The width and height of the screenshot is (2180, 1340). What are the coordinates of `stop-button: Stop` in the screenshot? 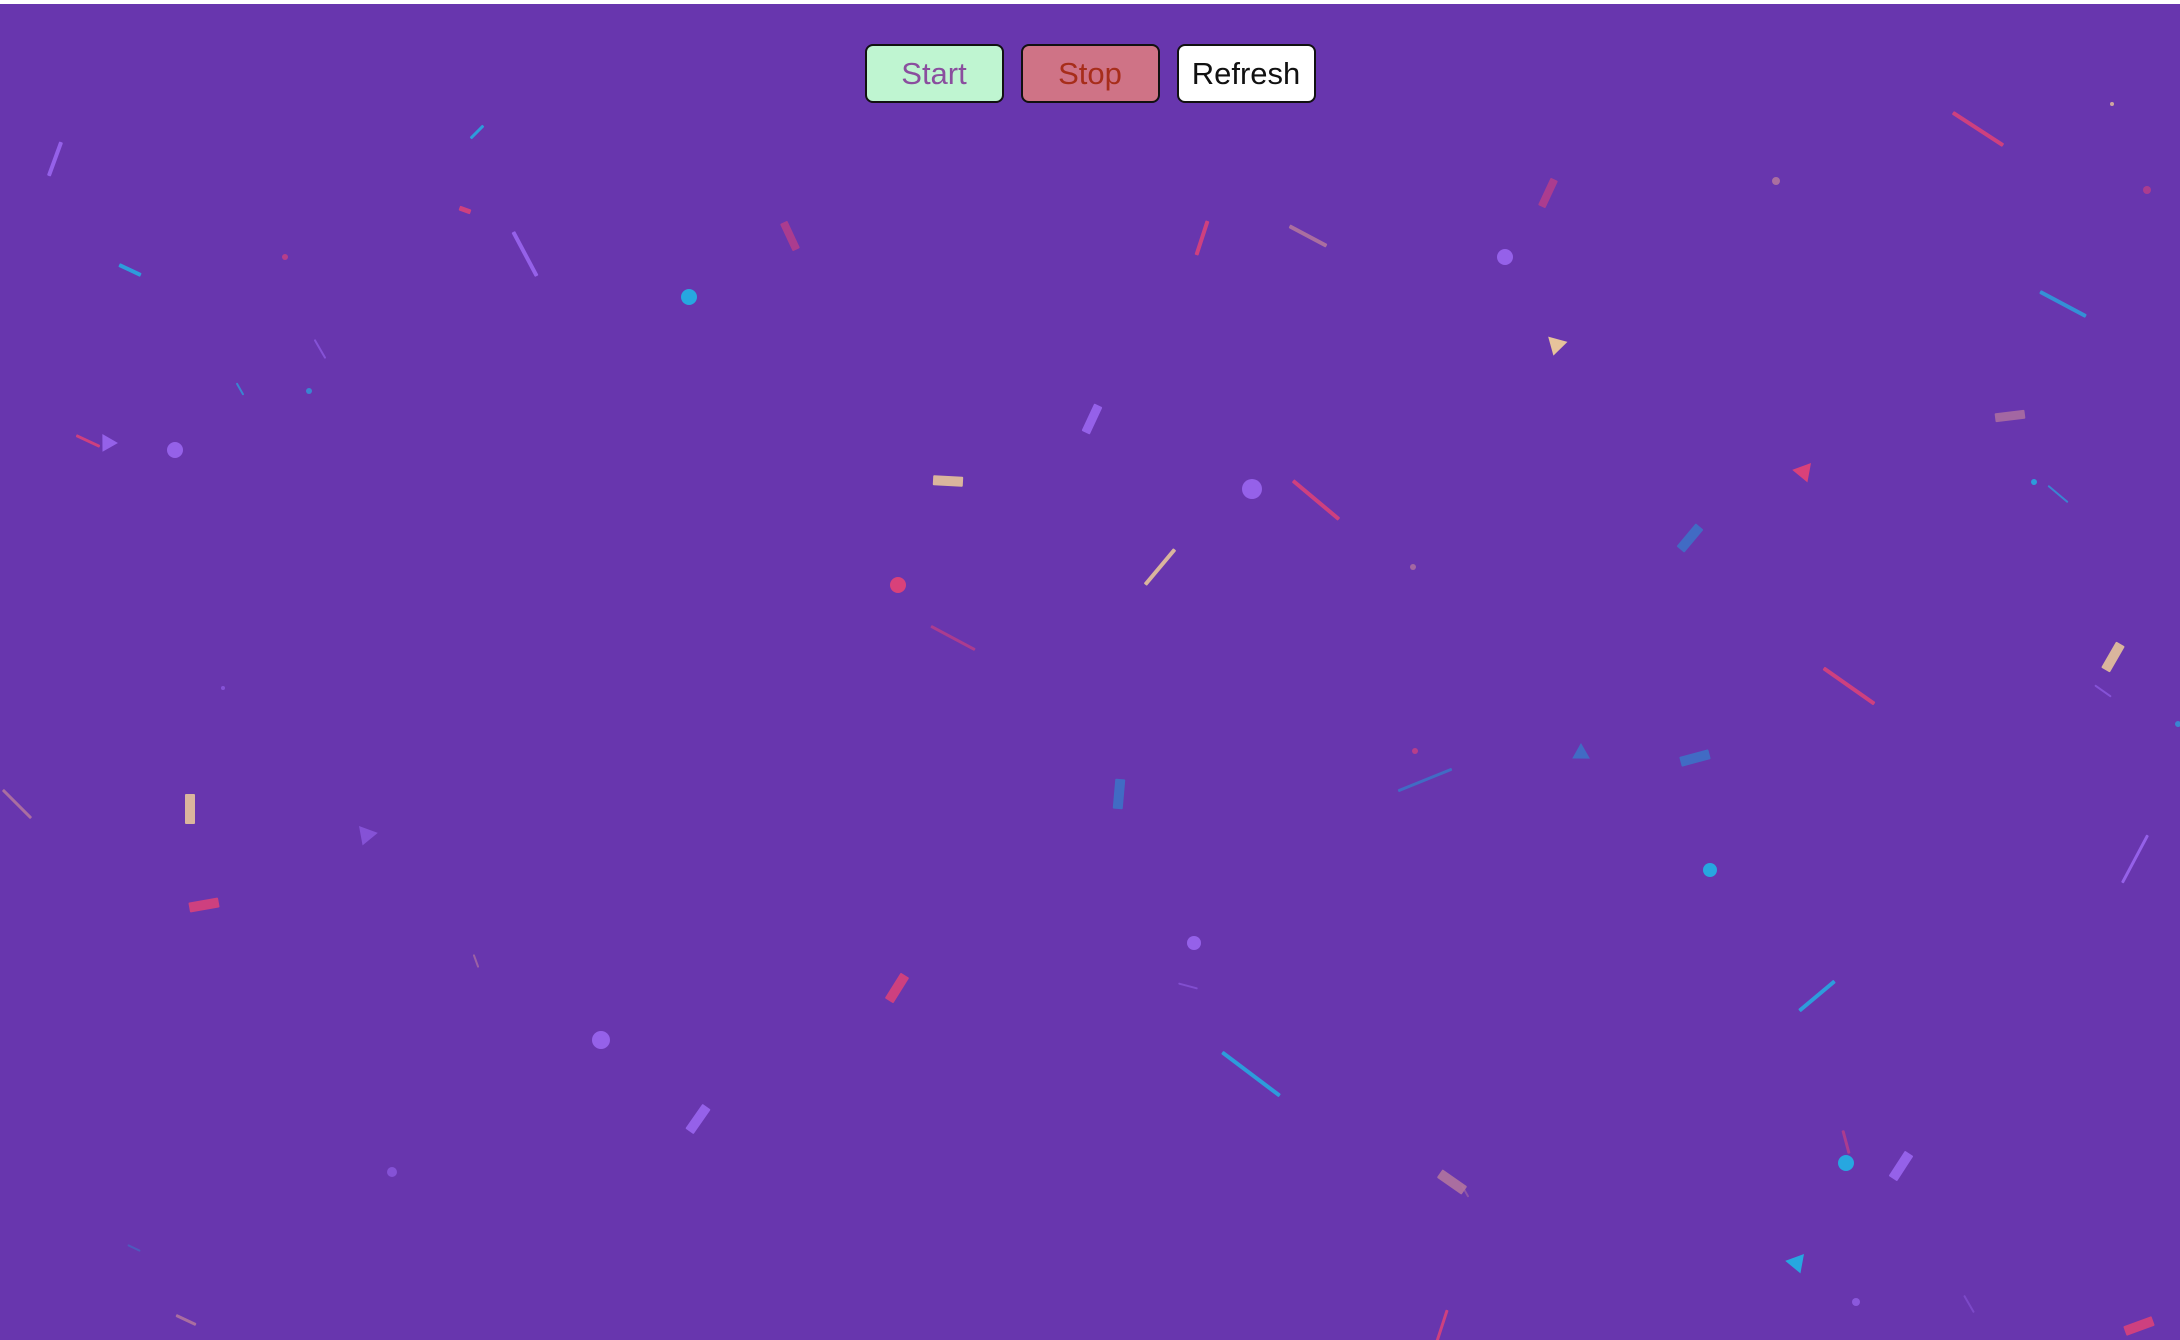 It's located at (1090, 73).